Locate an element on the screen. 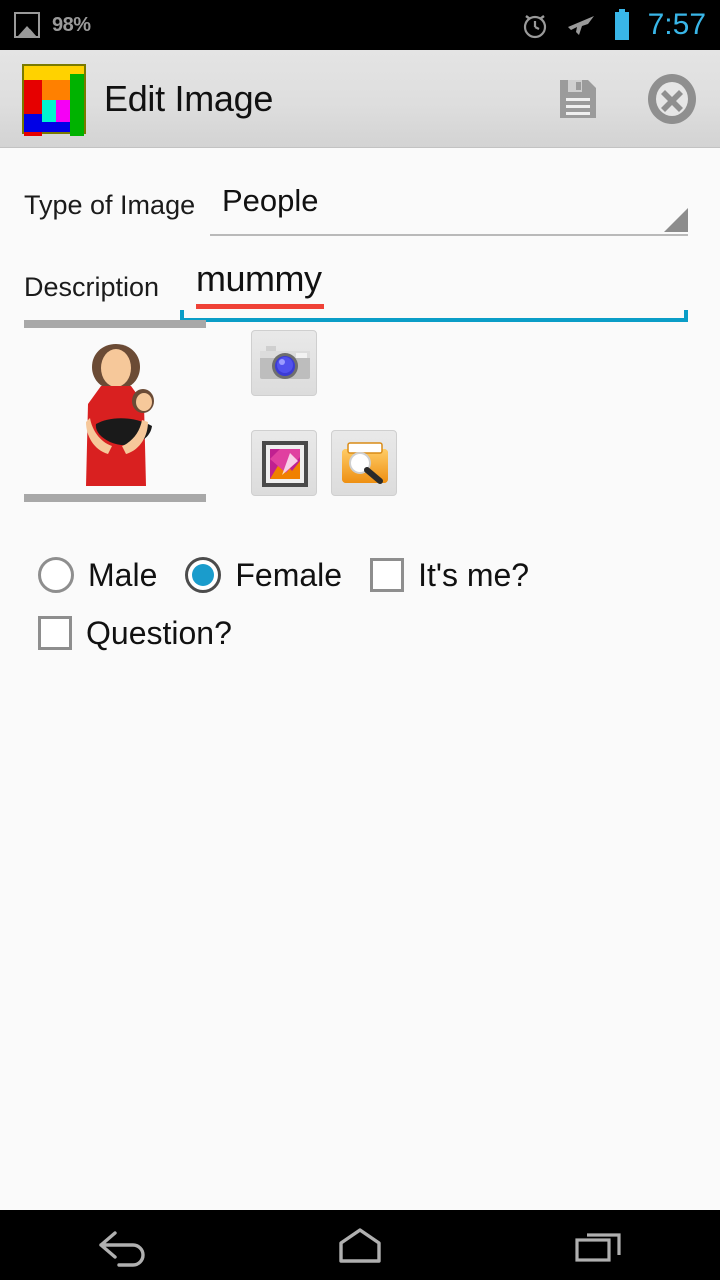 Image resolution: width=720 pixels, height=1280 pixels. system-nav-bar is located at coordinates (360, 1245).